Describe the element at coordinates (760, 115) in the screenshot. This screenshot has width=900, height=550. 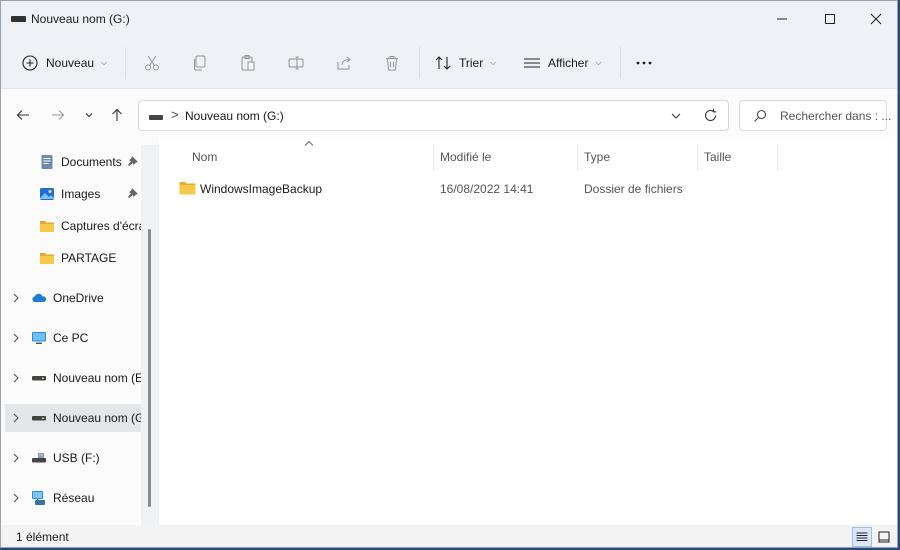
I see `search-icon` at that location.